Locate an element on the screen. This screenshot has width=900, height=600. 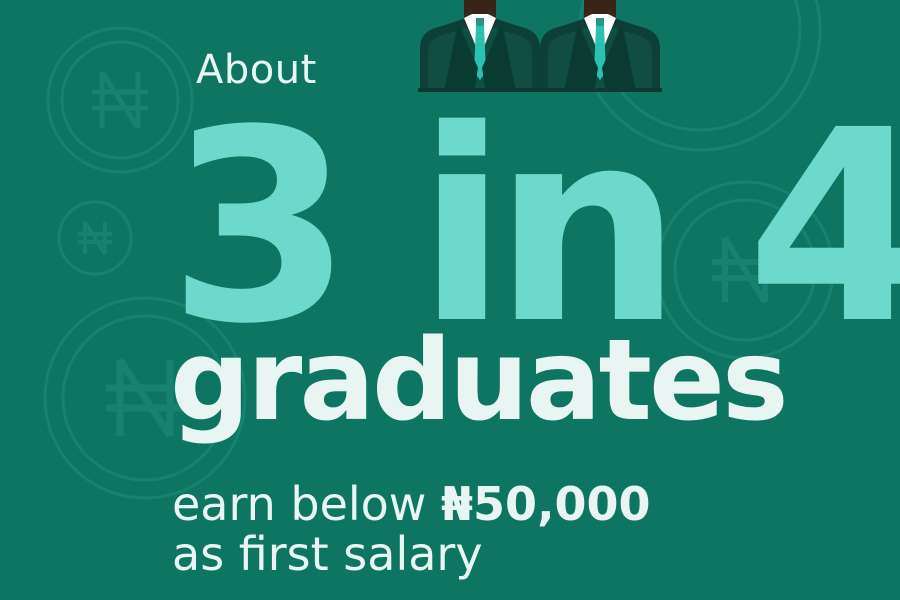
salary-statement: earn below ₦50,000 as first salary is located at coordinates (411, 529).